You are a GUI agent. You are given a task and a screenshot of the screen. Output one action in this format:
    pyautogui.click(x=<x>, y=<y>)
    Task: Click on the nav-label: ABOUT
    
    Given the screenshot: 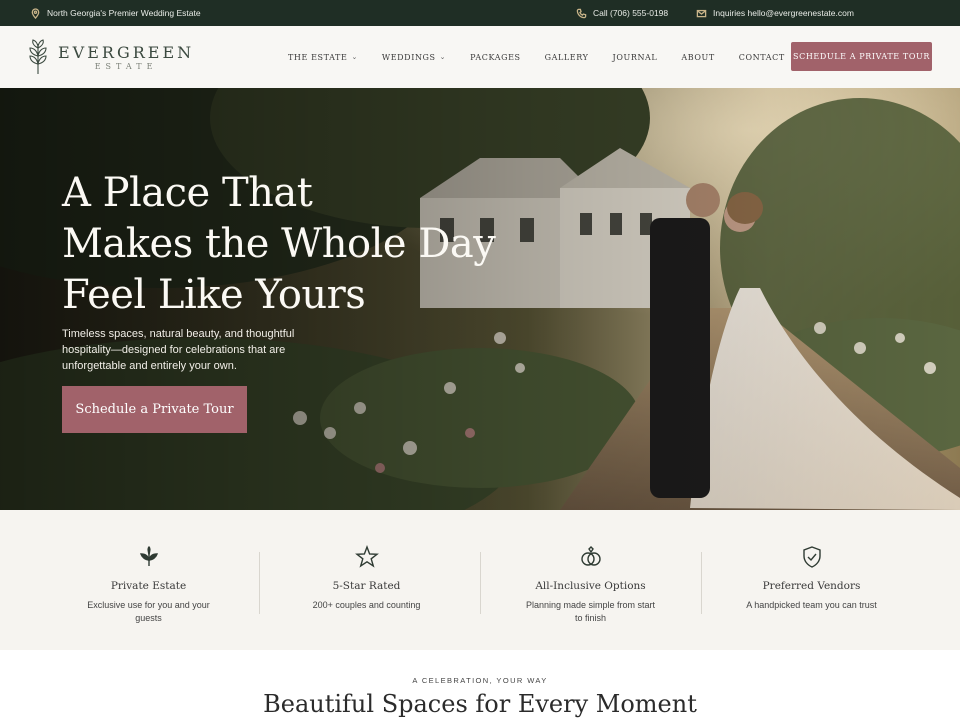 What is the action you would take?
    pyautogui.click(x=698, y=57)
    